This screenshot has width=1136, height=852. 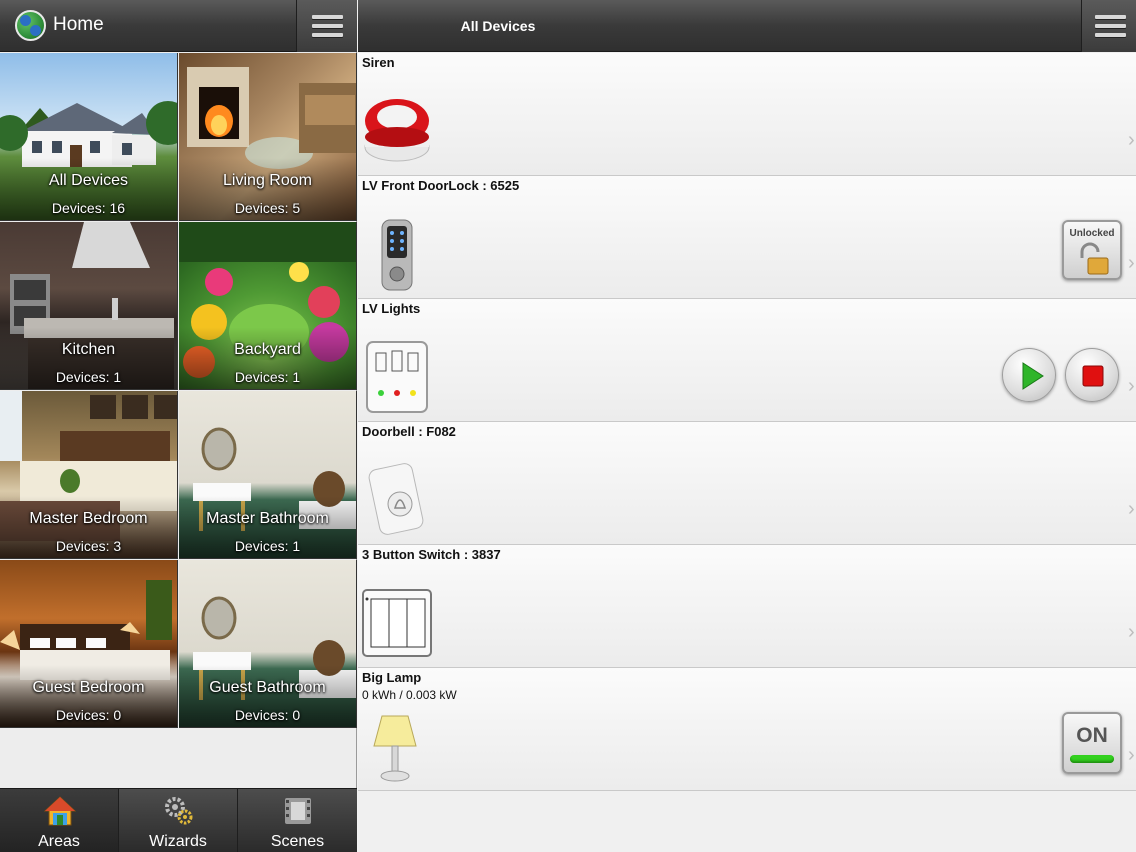 I want to click on device-row-siren: Siren ›, so click(x=747, y=114).